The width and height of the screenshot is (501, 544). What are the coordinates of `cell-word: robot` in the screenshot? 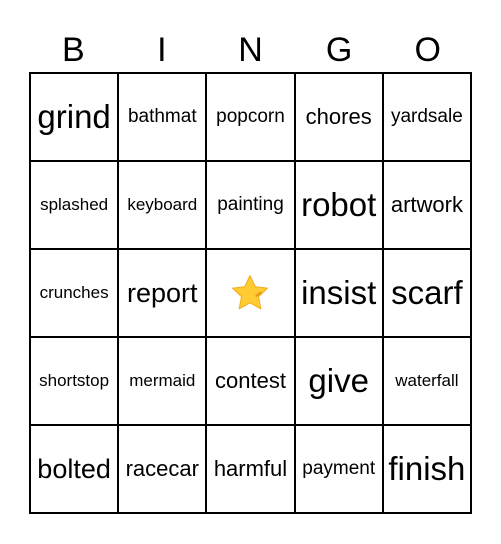 It's located at (339, 204).